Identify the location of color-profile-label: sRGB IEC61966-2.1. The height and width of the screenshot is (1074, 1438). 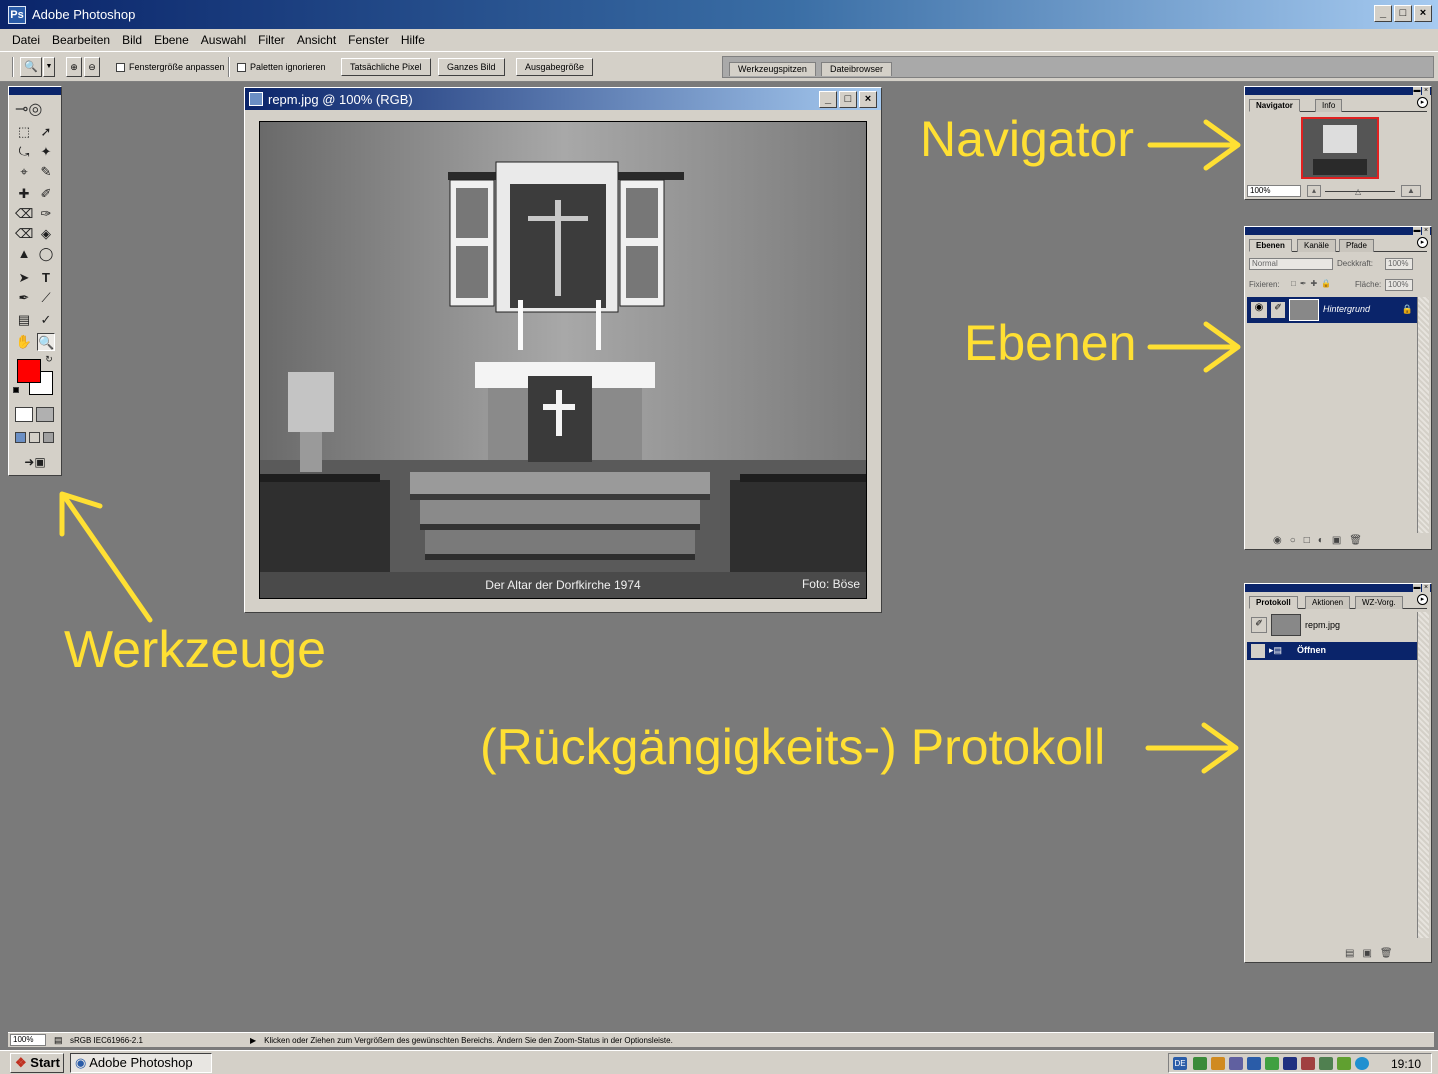
(106, 1040).